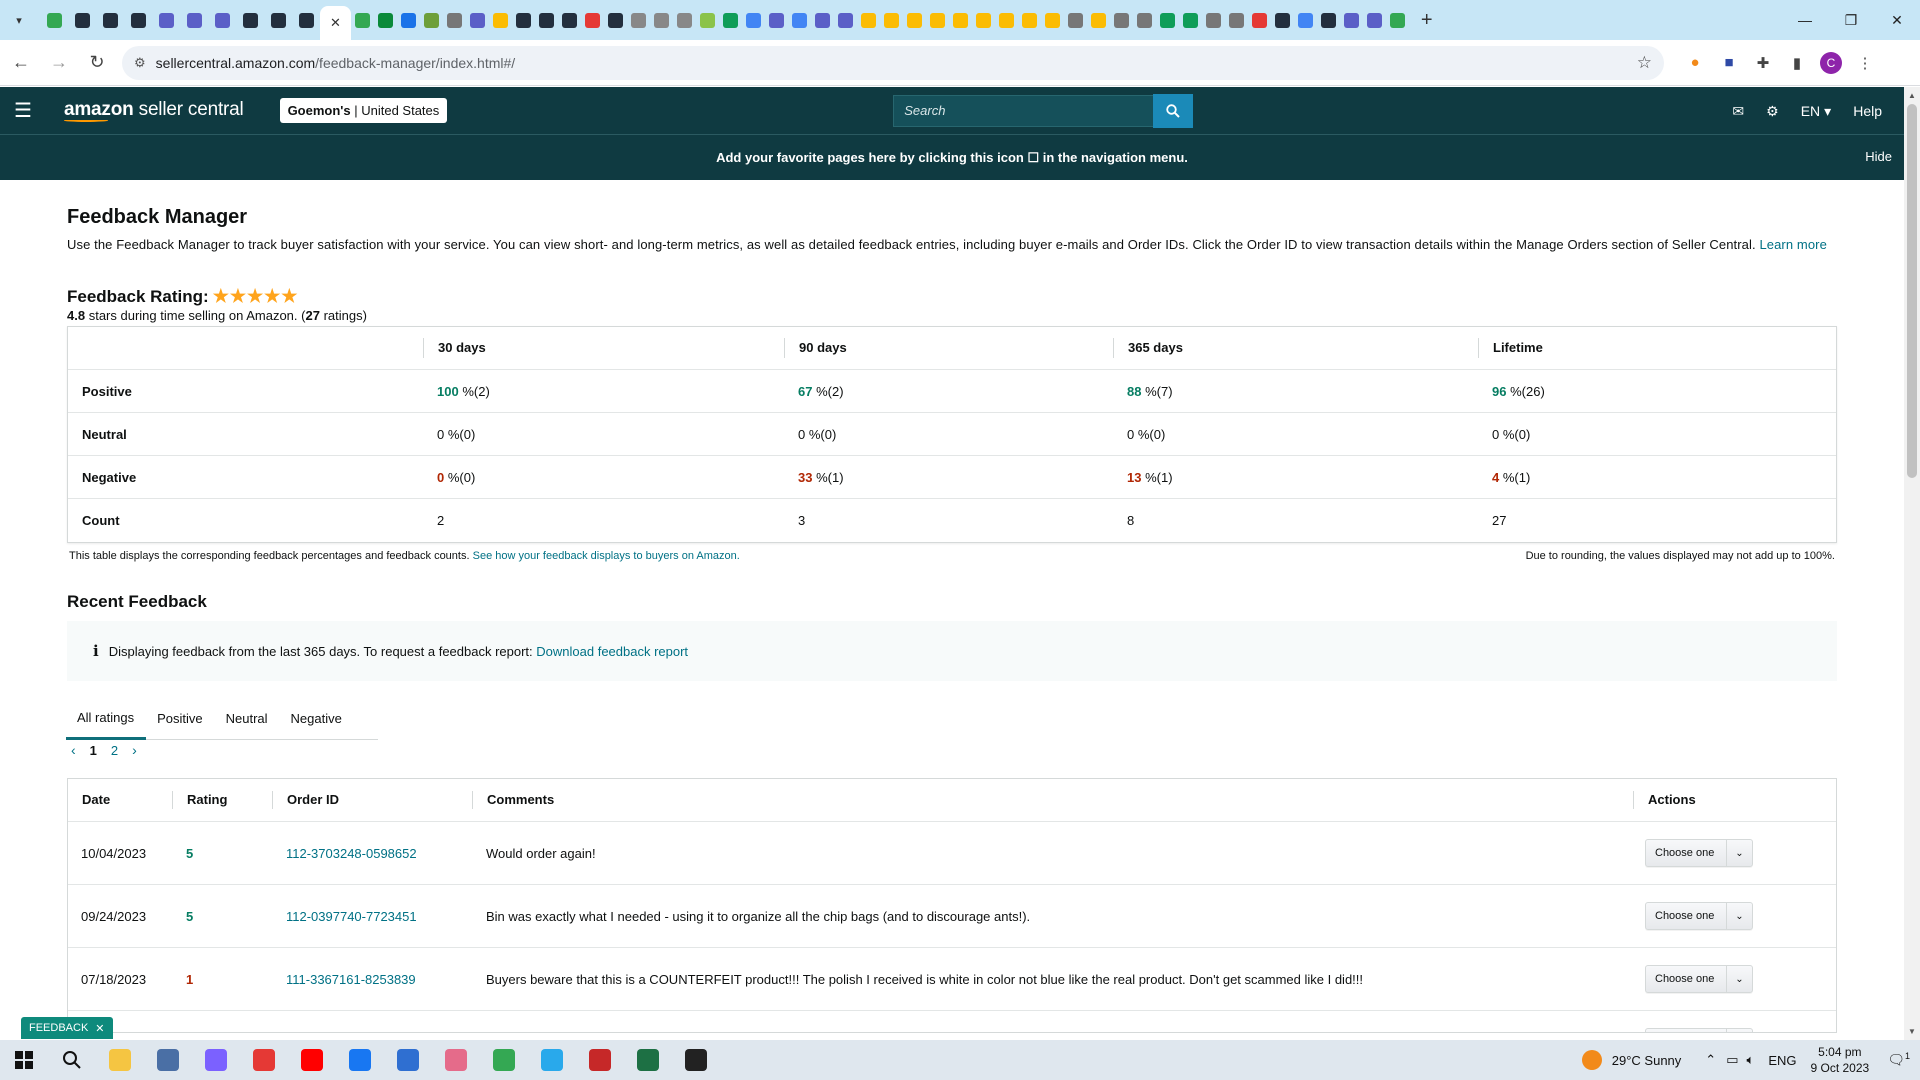 This screenshot has width=1920, height=1080. I want to click on download-report-link: Download feedback report, so click(612, 651).